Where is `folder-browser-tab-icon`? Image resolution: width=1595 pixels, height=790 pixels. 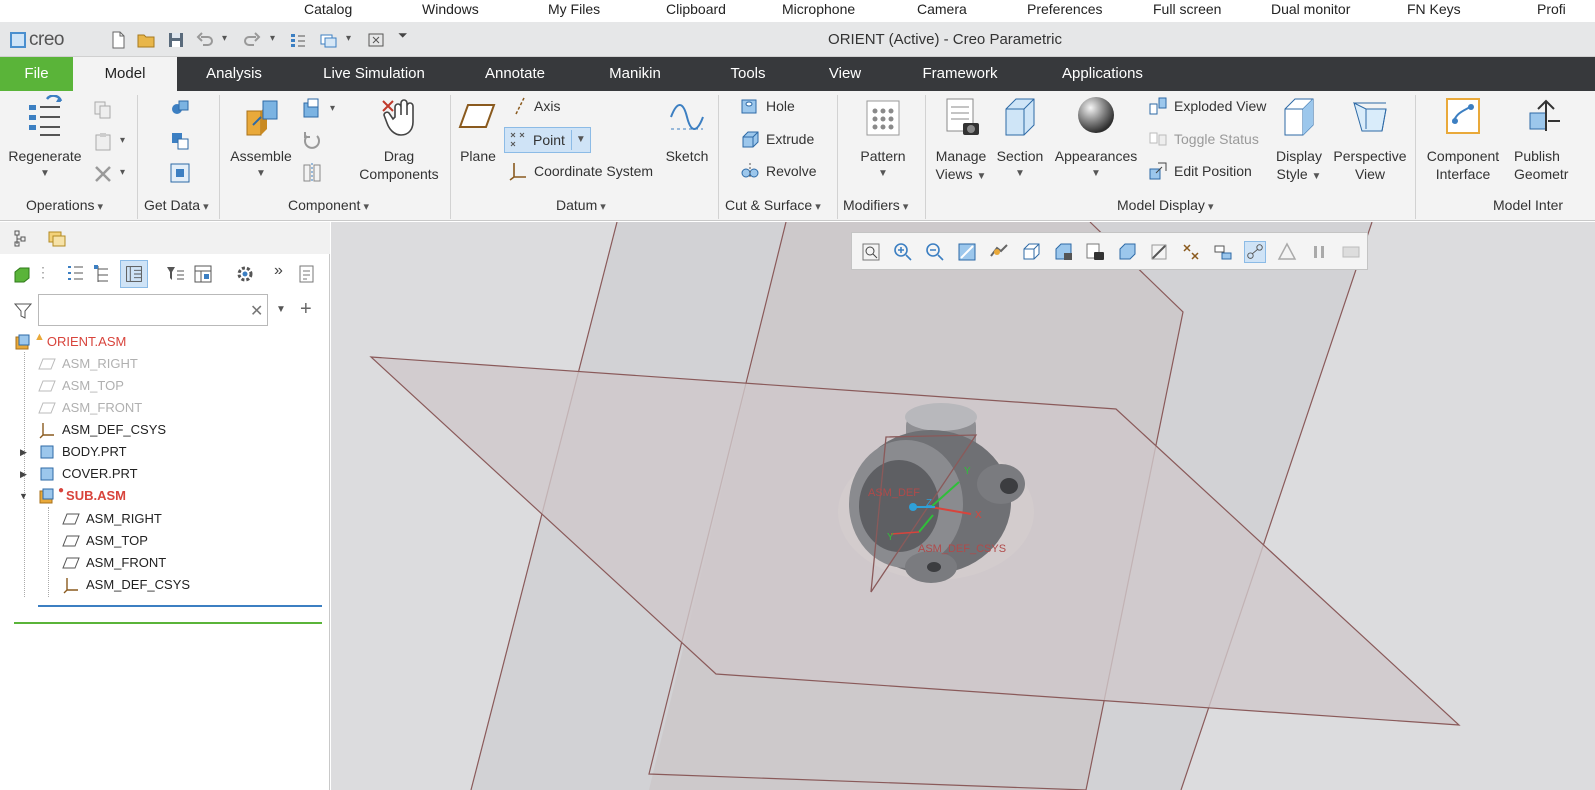 folder-browser-tab-icon is located at coordinates (57, 238).